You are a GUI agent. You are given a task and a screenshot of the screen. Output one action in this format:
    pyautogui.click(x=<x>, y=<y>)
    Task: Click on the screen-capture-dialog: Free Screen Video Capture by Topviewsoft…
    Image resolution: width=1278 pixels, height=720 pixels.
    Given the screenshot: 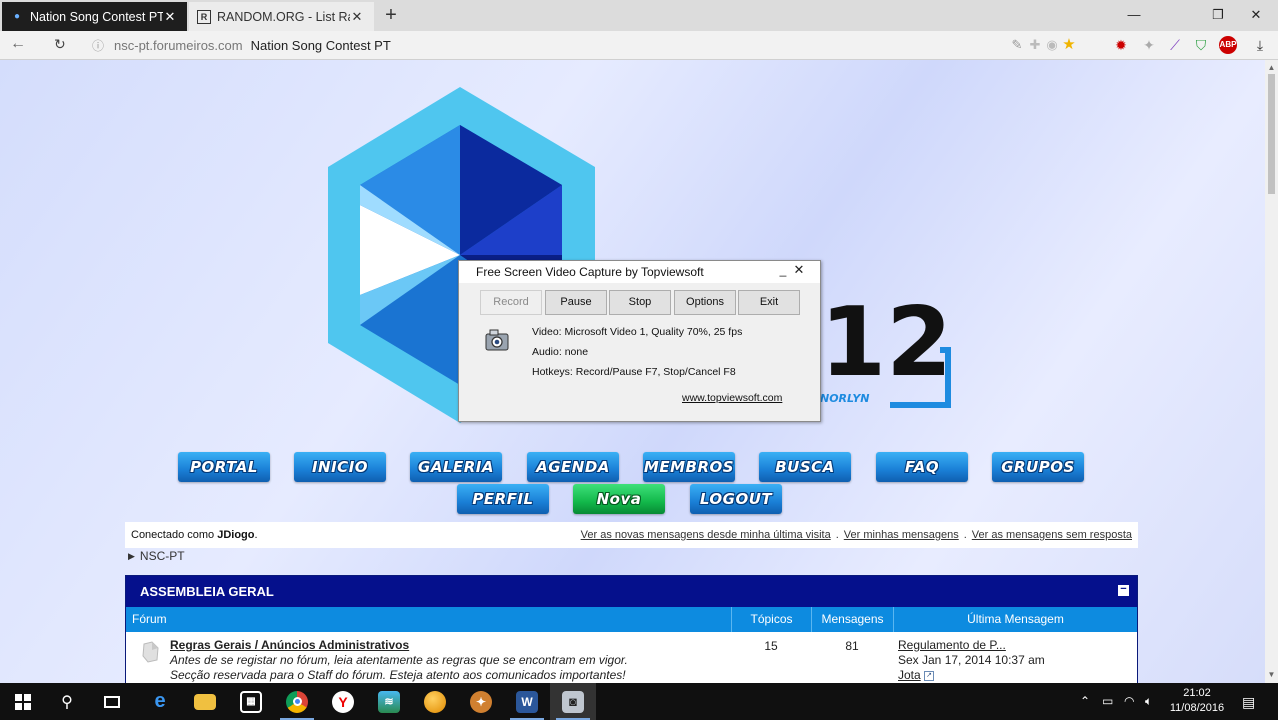 What is the action you would take?
    pyautogui.click(x=639, y=341)
    